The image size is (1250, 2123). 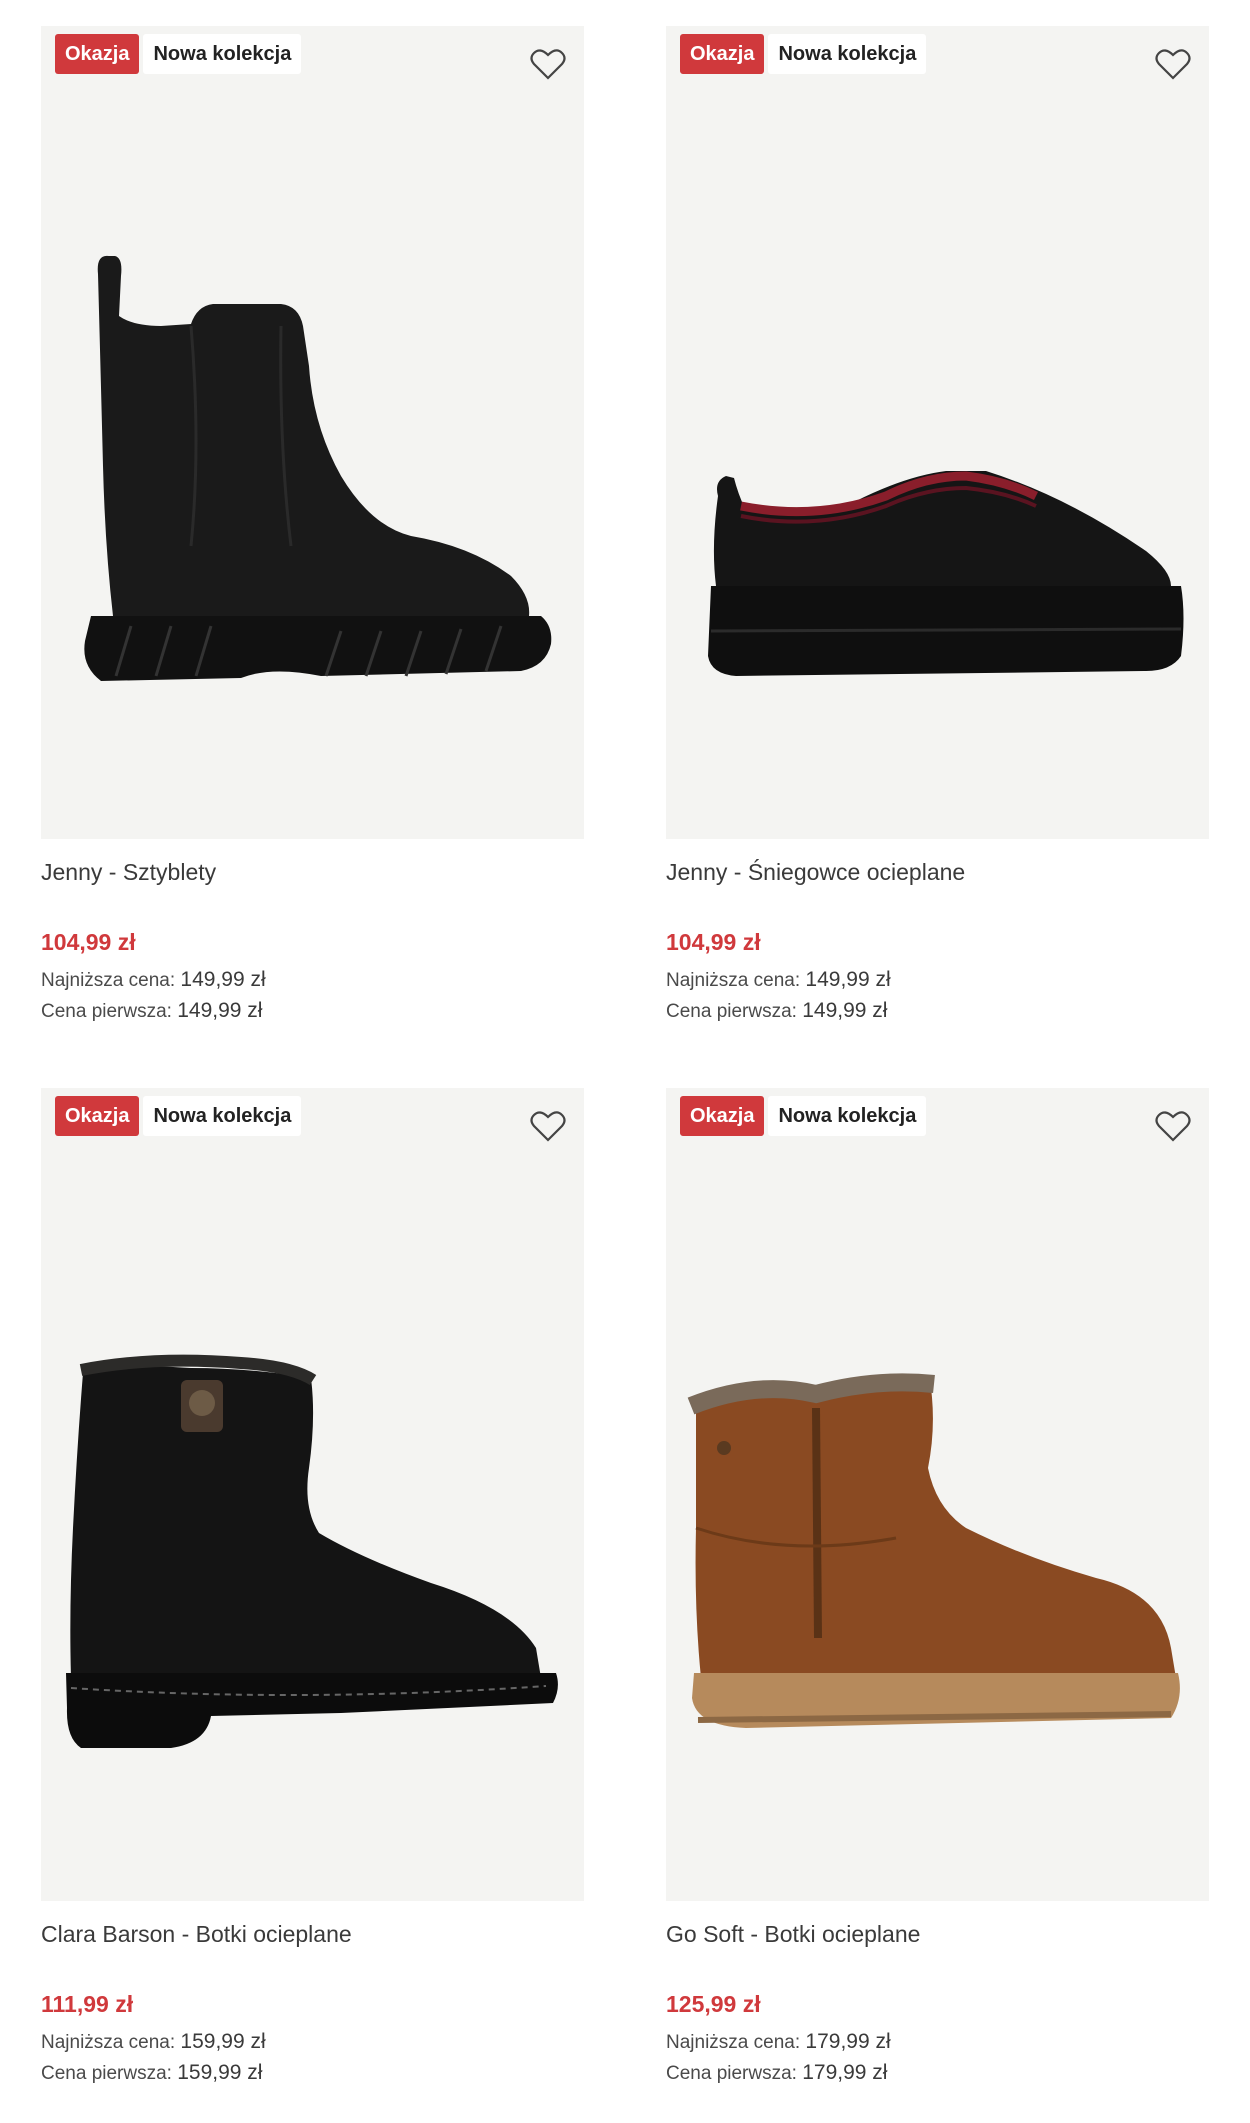 I want to click on product-title: Jenny - Śniegowce ocieplane, so click(x=937, y=872).